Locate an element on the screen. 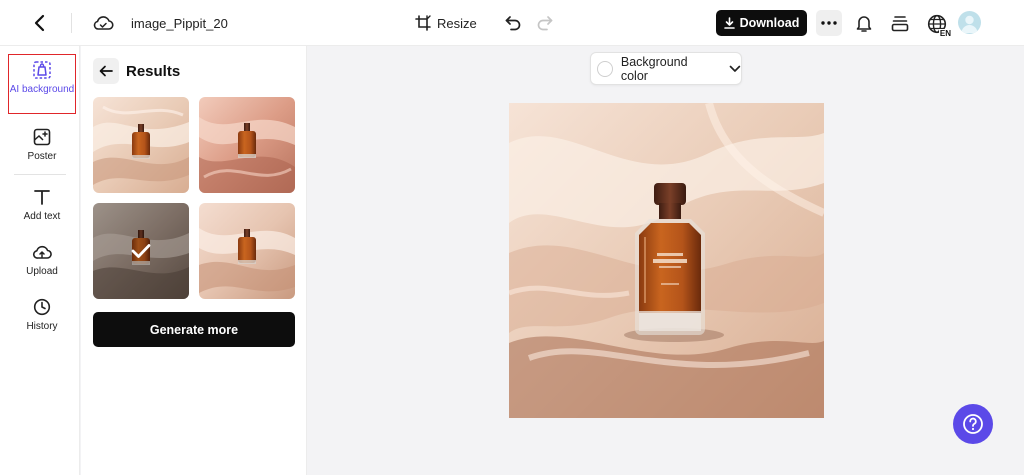 The height and width of the screenshot is (475, 1024). undo-button is located at coordinates (513, 23).